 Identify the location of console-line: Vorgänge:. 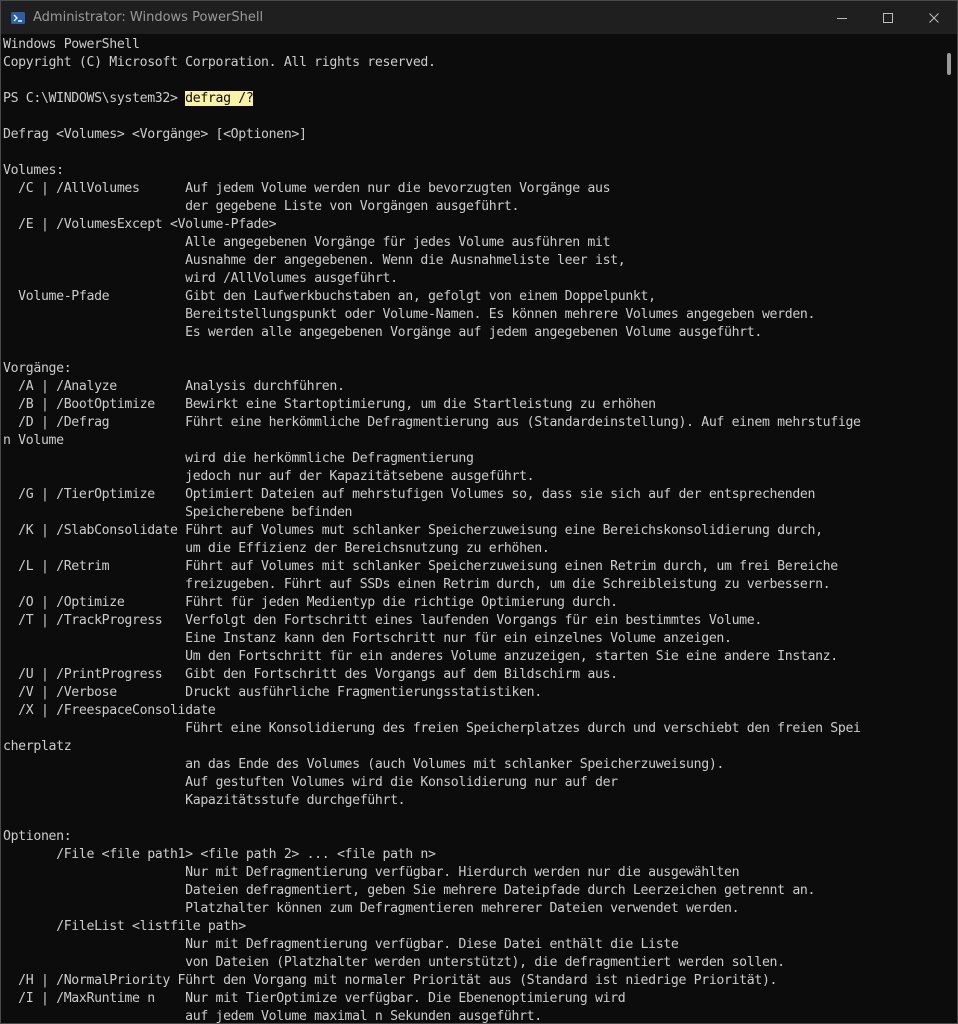
(37, 368).